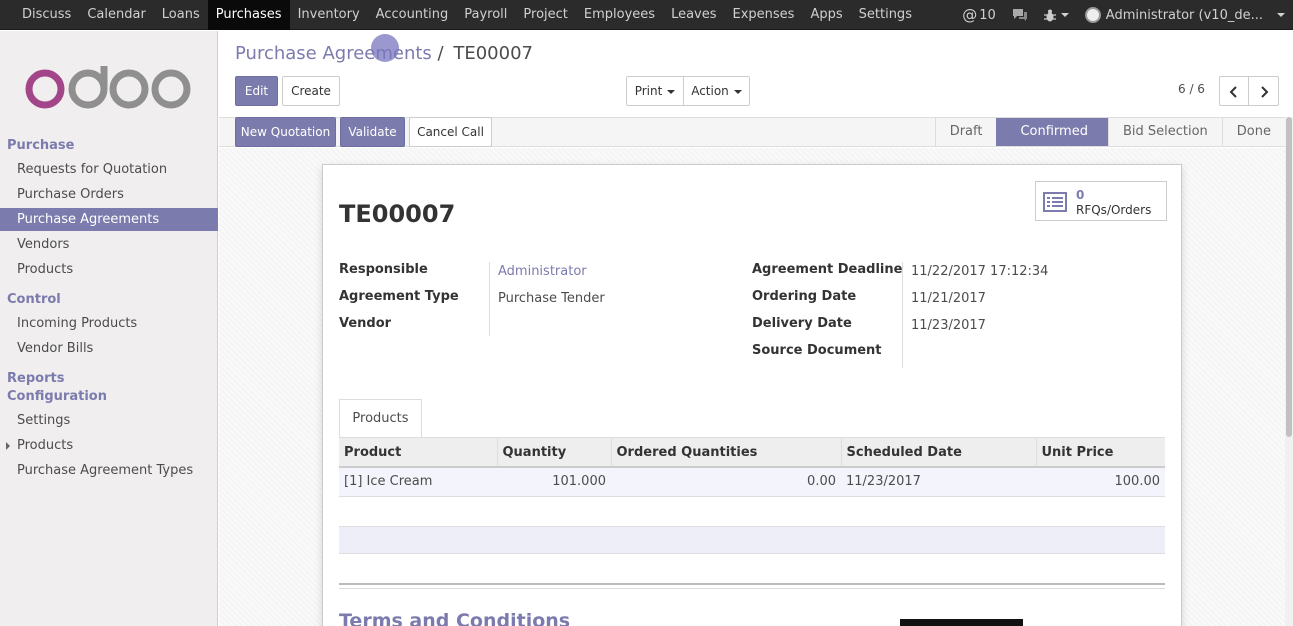 Image resolution: width=1293 pixels, height=626 pixels. Describe the element at coordinates (970, 15) in the screenshot. I see `at-icon: @` at that location.